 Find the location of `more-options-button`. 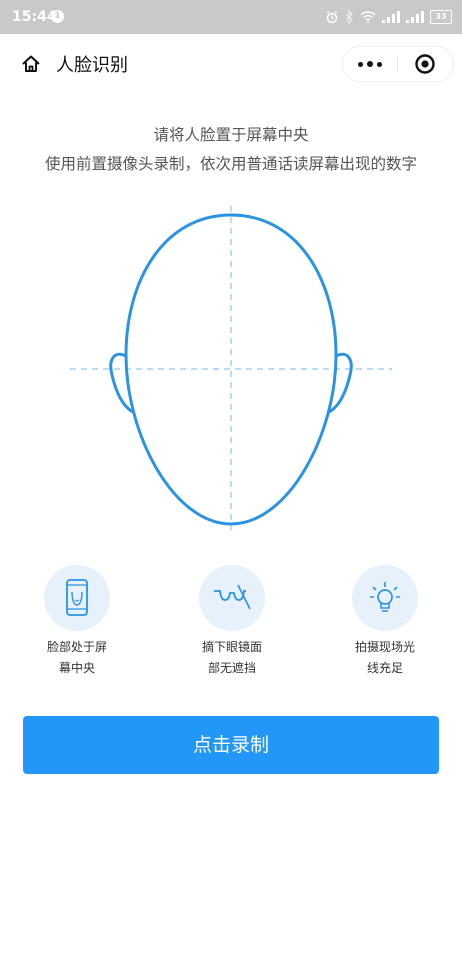

more-options-button is located at coordinates (370, 64).